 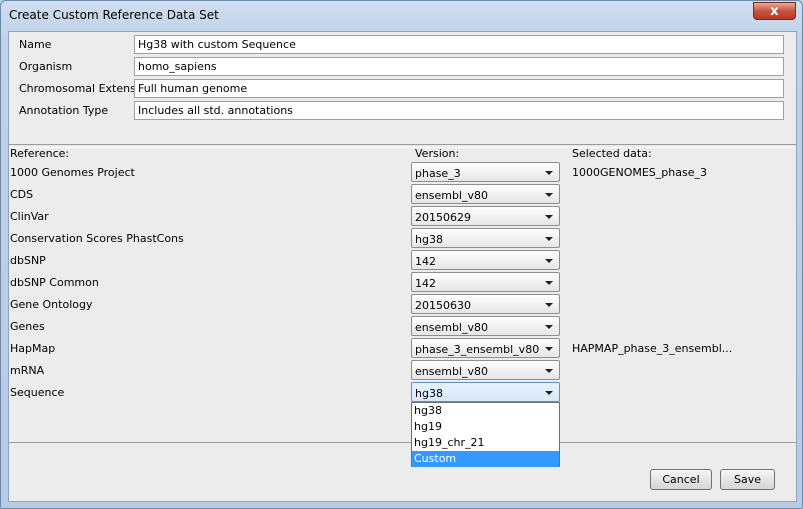 I want to click on title-bar: Create Custom Reference Data Set x, so click(x=401, y=16).